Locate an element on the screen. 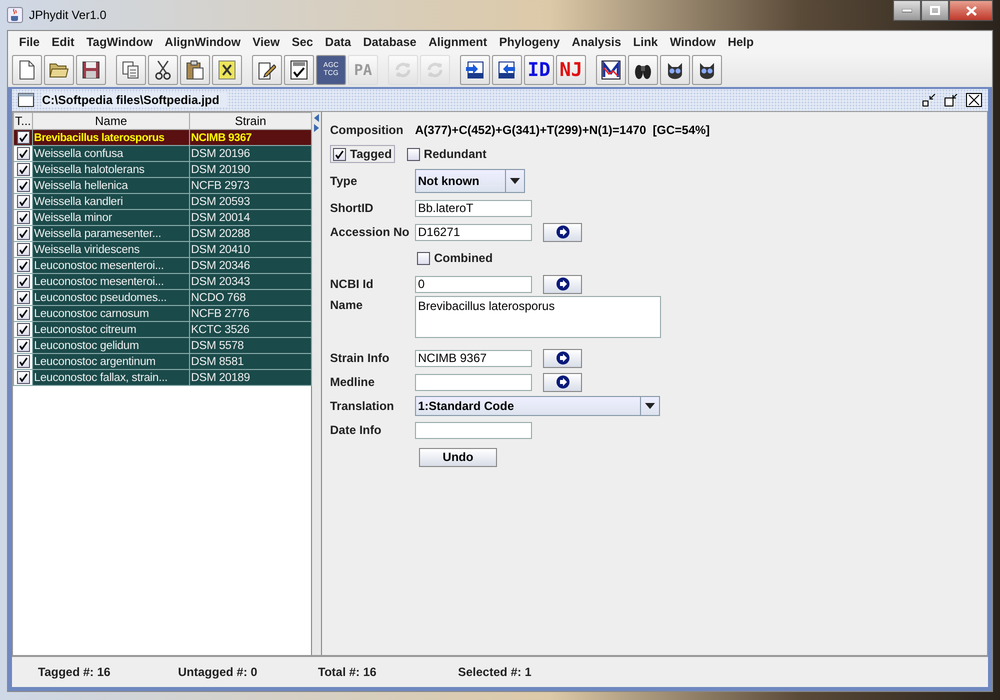 The image size is (1000, 700). checkbox-label: Tagged is located at coordinates (371, 154).